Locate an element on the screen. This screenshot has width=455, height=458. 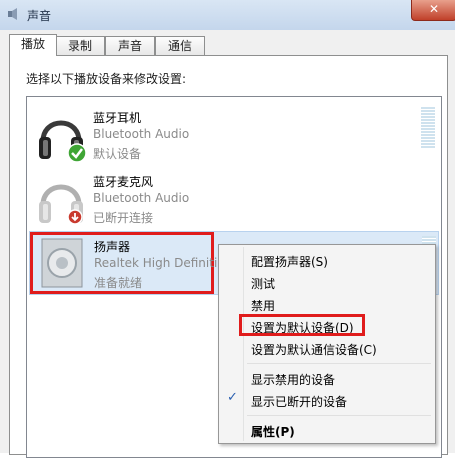
device-name: 扬声器 is located at coordinates (112, 247).